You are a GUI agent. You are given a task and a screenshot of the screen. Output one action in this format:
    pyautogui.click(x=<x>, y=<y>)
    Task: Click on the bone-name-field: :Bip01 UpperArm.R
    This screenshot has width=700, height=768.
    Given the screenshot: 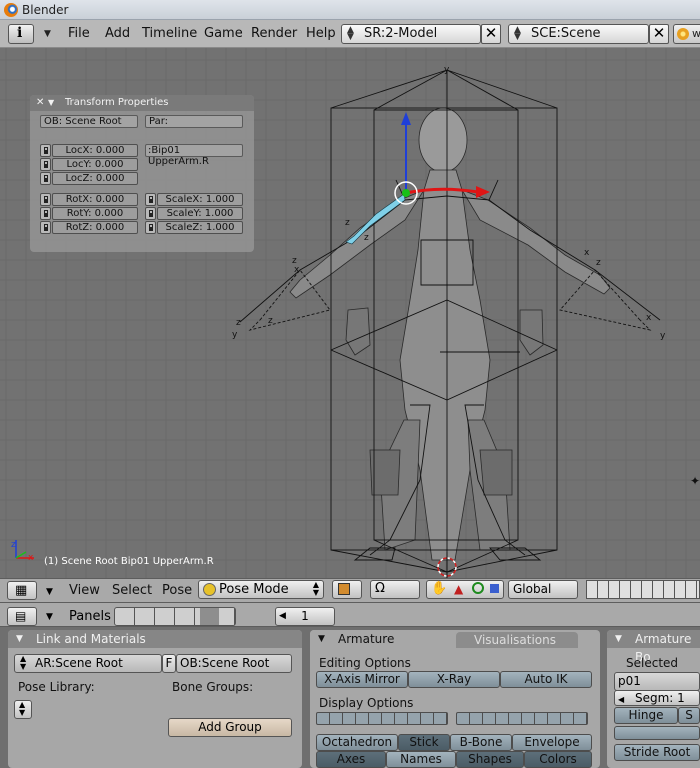 What is the action you would take?
    pyautogui.click(x=194, y=155)
    